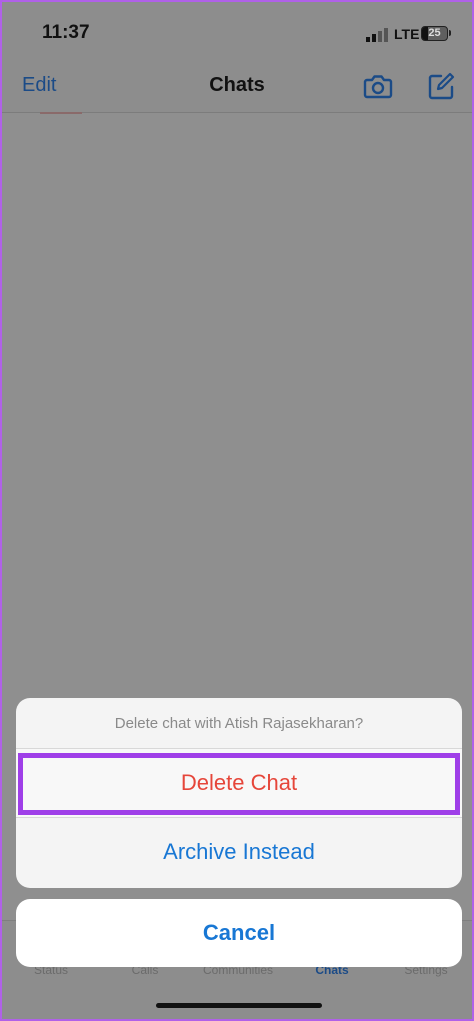 Image resolution: width=474 pixels, height=1021 pixels. What do you see at coordinates (450, 33) in the screenshot?
I see `battery-cap` at bounding box center [450, 33].